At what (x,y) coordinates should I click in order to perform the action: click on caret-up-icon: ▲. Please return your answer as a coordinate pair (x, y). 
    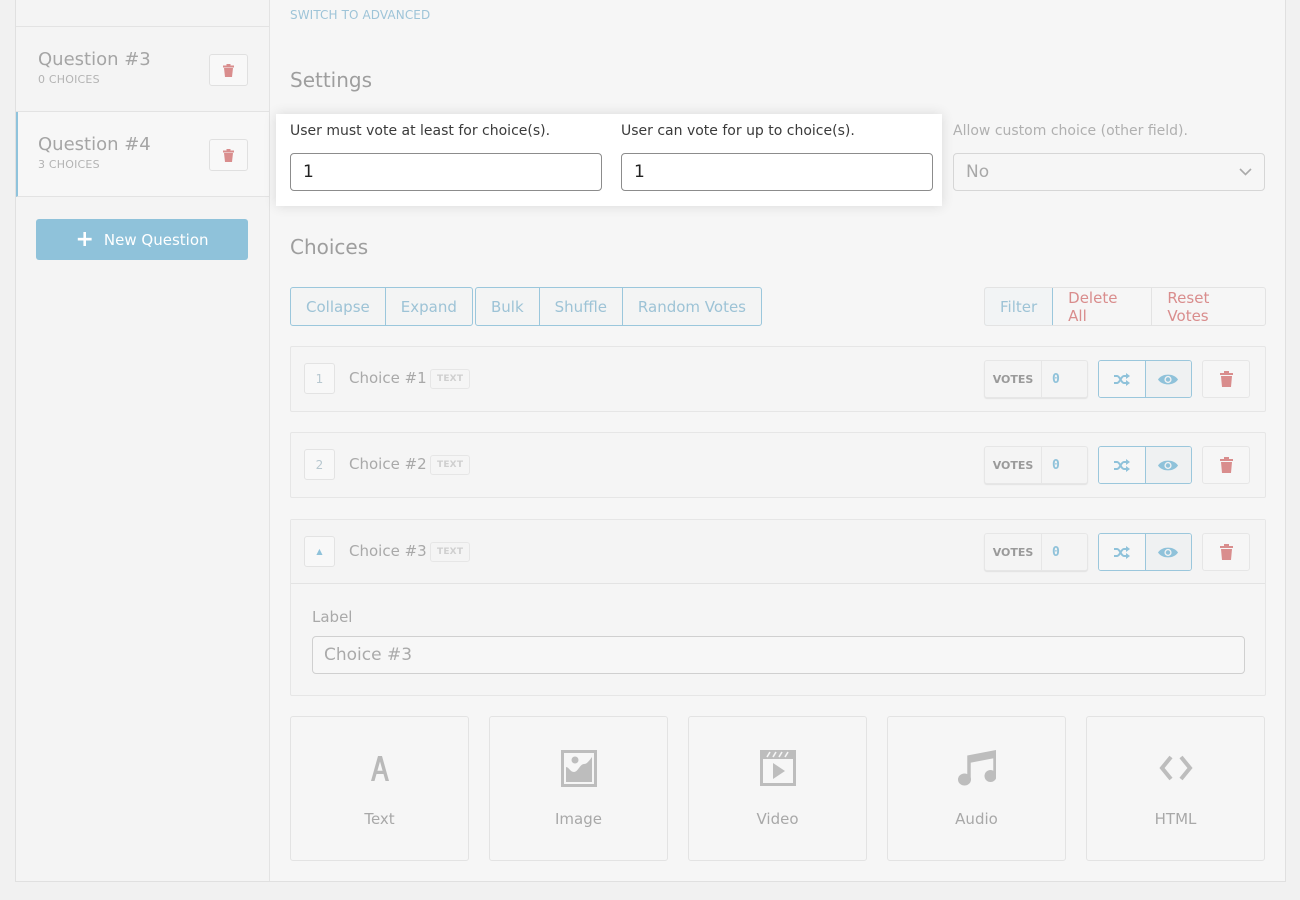
    Looking at the image, I should click on (319, 551).